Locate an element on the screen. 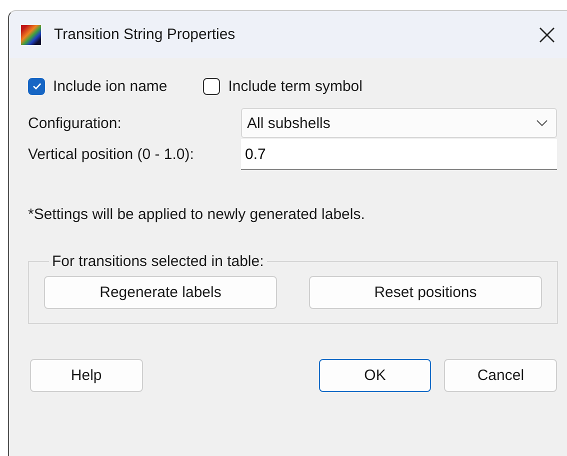 This screenshot has width=567, height=456. configuration-dropdown: All subshells is located at coordinates (399, 123).